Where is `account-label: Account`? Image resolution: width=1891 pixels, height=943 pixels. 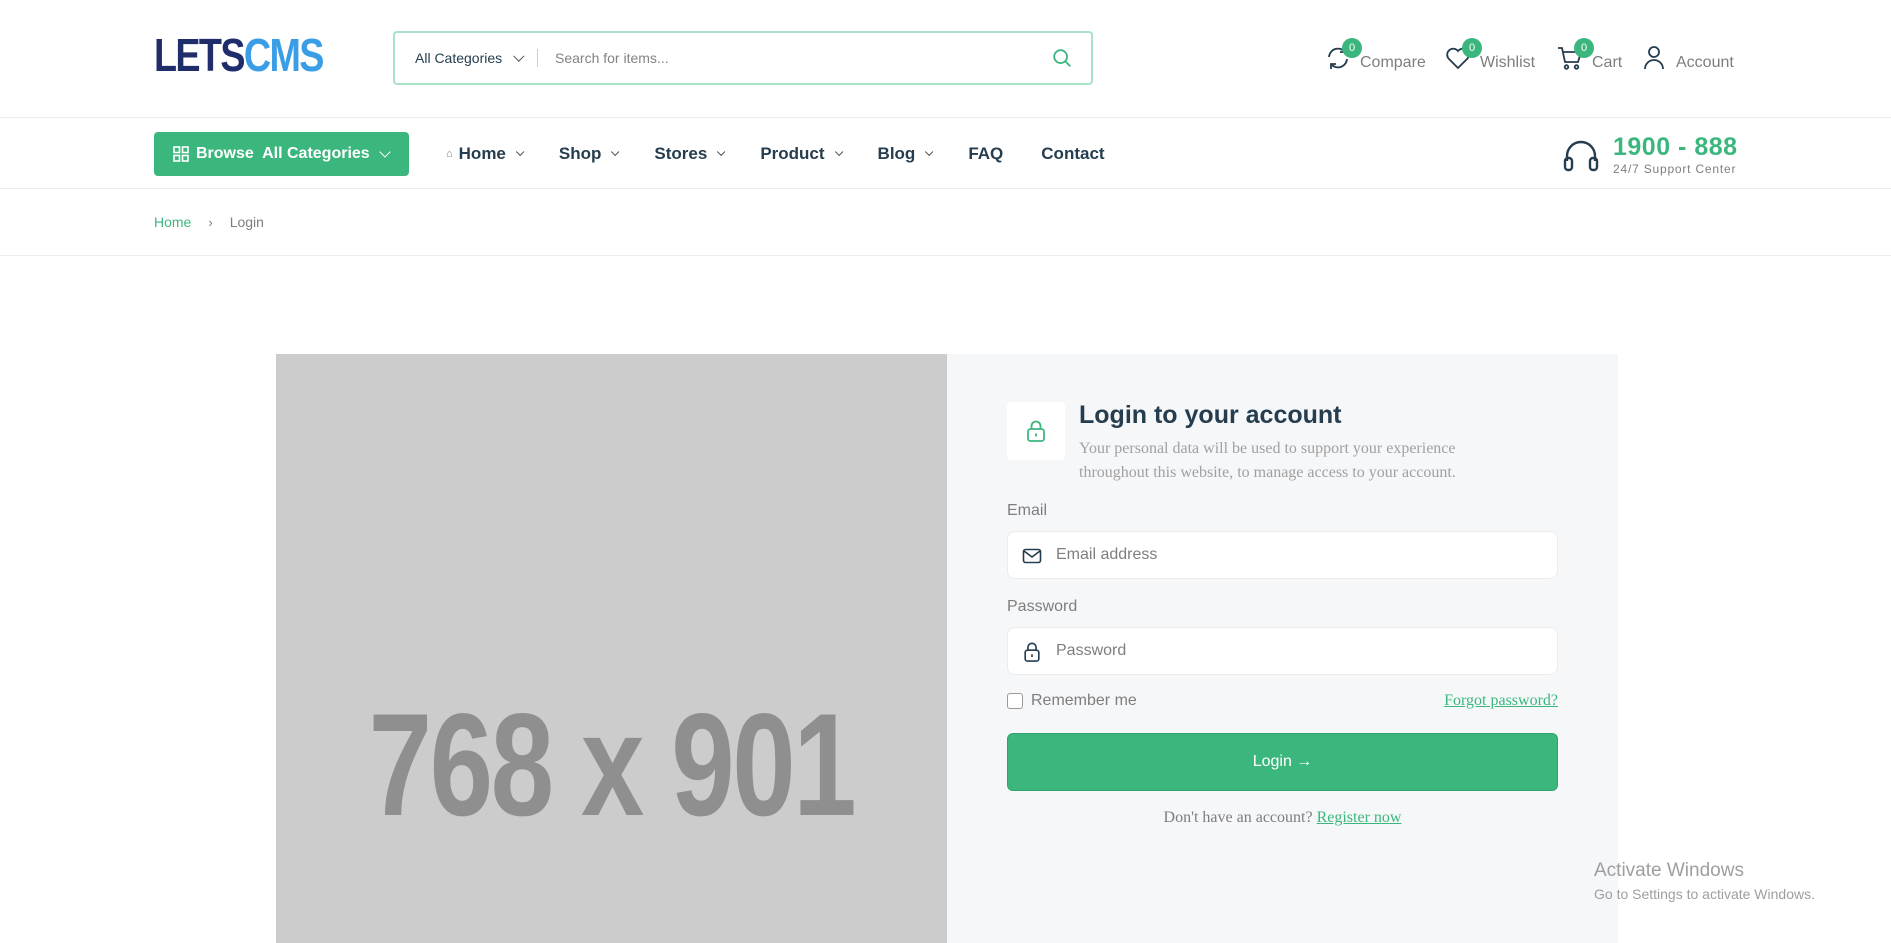
account-label: Account is located at coordinates (1705, 62).